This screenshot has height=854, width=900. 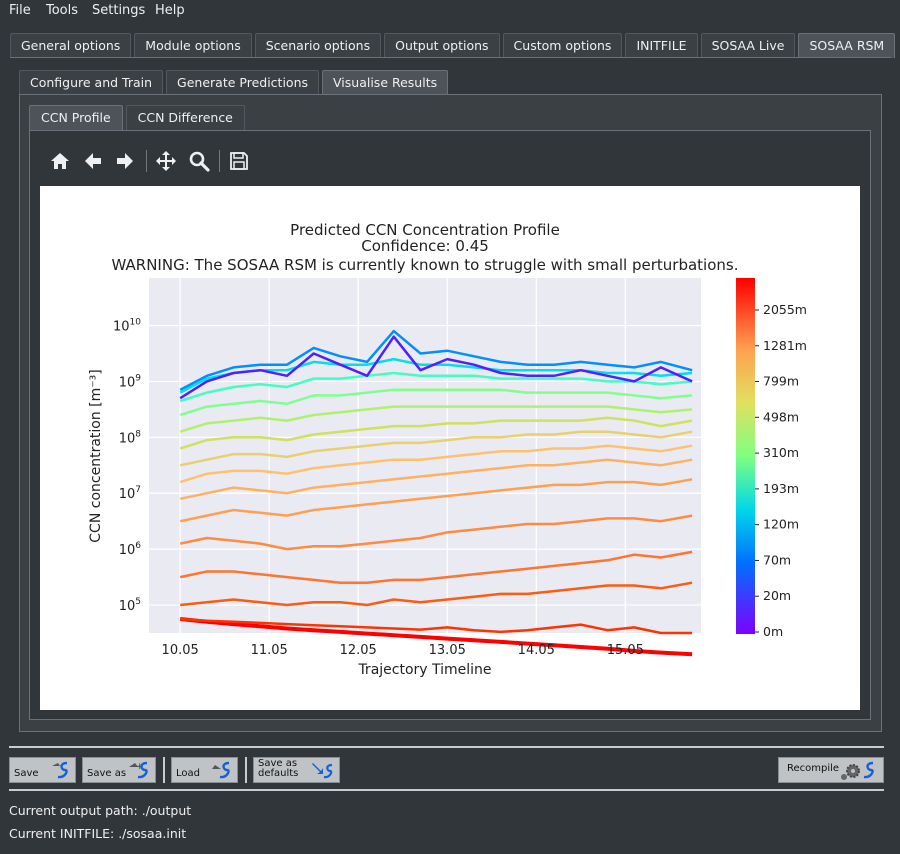 I want to click on tab-sosaa-live: SOSAA Live, so click(x=748, y=45).